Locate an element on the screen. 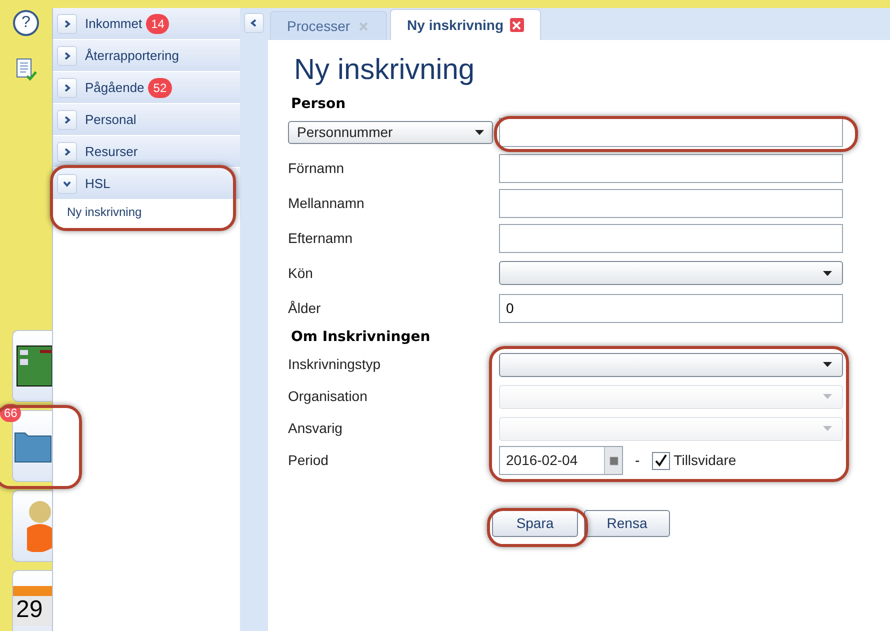  count-badge: 52 is located at coordinates (160, 88).